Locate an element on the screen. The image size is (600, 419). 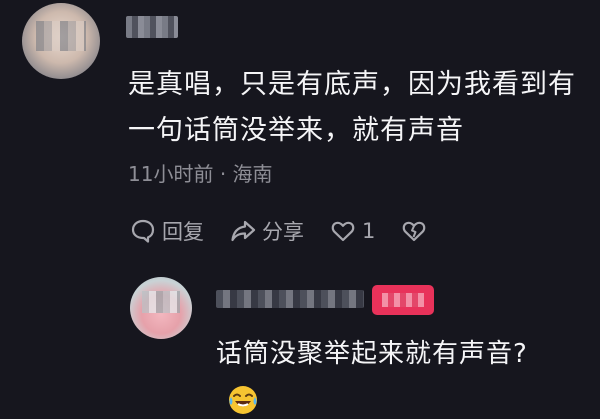
share-button: 分享 is located at coordinates (267, 231).